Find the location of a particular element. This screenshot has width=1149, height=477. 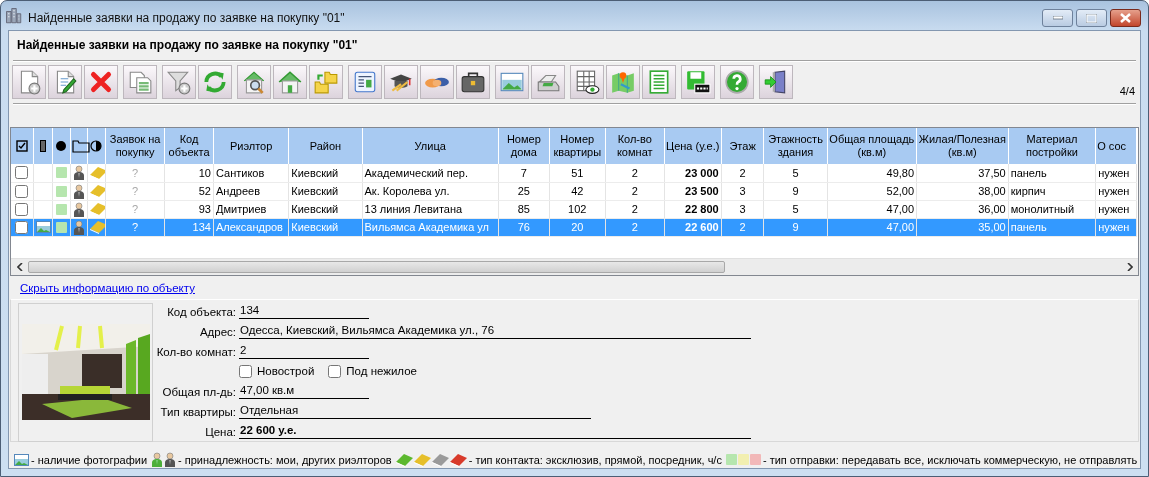

column-header: Заявок на покупку is located at coordinates (135, 146).